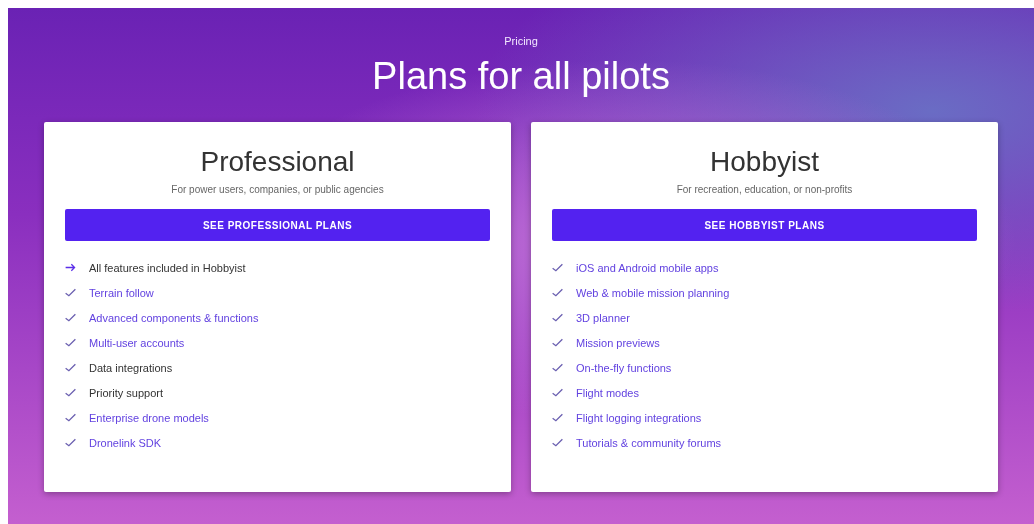 This screenshot has height=524, width=1034. Describe the element at coordinates (126, 392) in the screenshot. I see `feature-text: Priority support` at that location.